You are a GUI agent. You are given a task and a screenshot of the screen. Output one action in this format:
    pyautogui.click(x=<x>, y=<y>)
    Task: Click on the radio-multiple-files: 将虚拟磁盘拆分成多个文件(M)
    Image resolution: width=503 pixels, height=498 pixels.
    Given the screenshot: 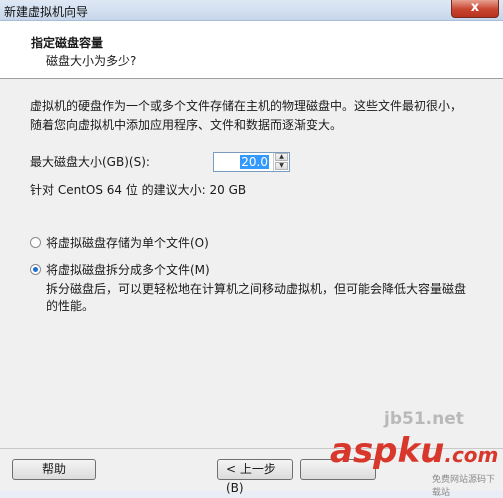 What is the action you would take?
    pyautogui.click(x=120, y=269)
    